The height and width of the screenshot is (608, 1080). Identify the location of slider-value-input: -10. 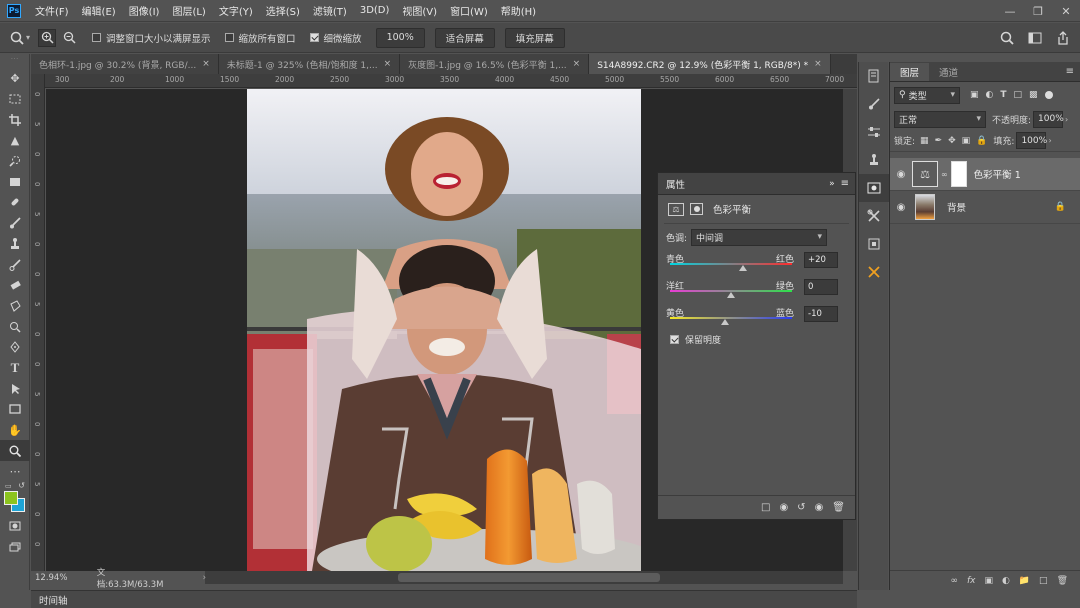
(821, 314).